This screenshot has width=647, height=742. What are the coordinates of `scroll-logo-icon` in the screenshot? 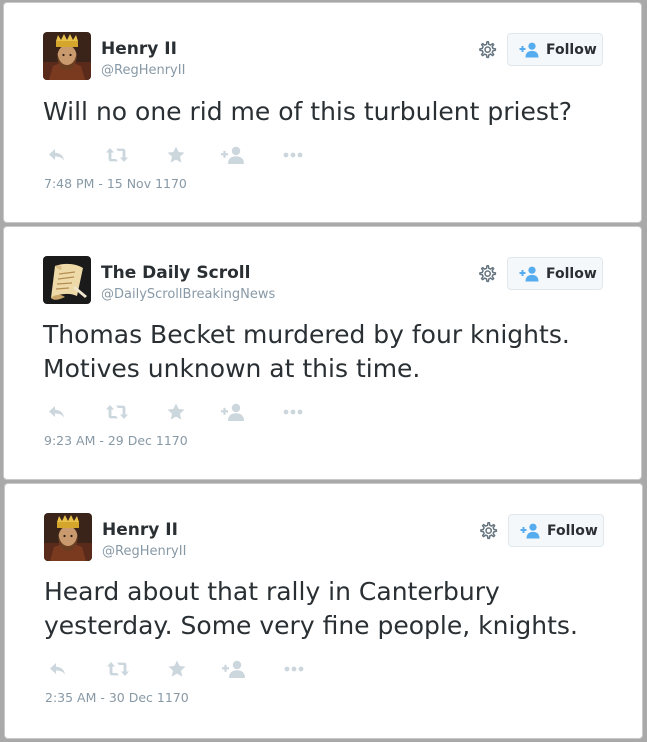 It's located at (67, 280).